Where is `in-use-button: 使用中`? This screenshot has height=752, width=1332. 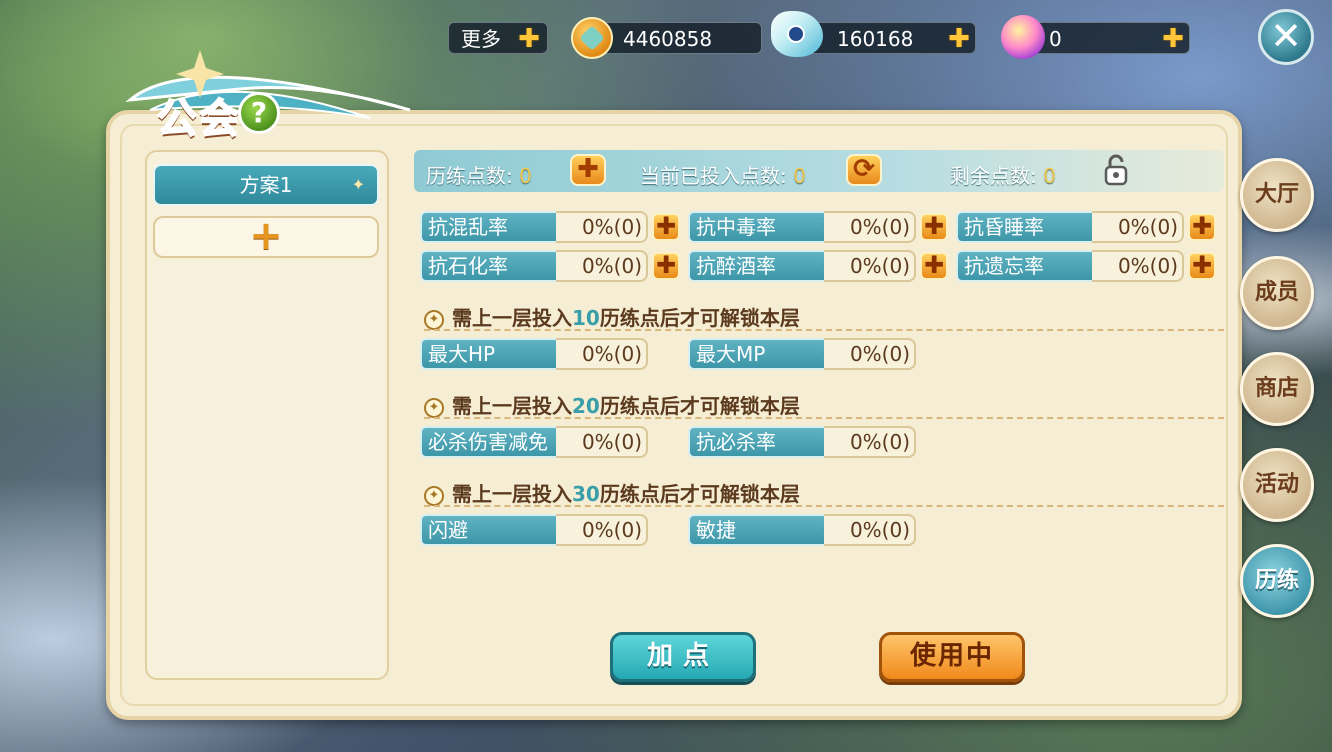
in-use-button: 使用中 is located at coordinates (952, 657).